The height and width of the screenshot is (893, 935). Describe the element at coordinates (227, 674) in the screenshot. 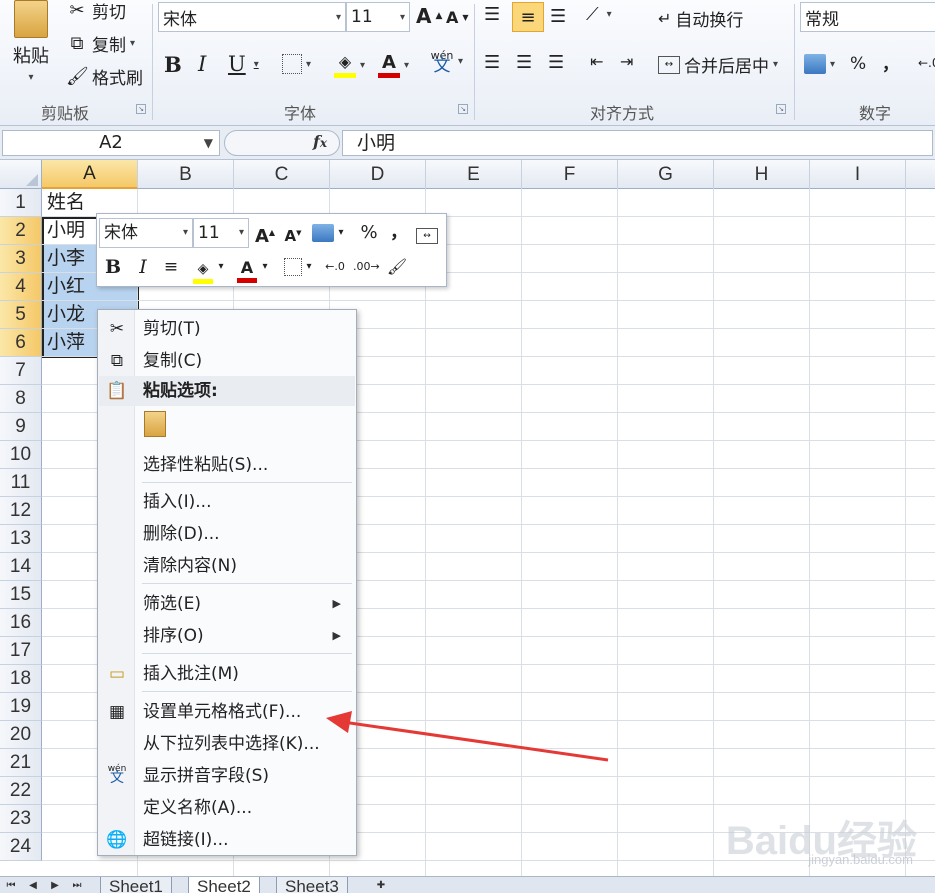

I see `menu-item-insert-comment: ▭ 插入批注(M)` at that location.